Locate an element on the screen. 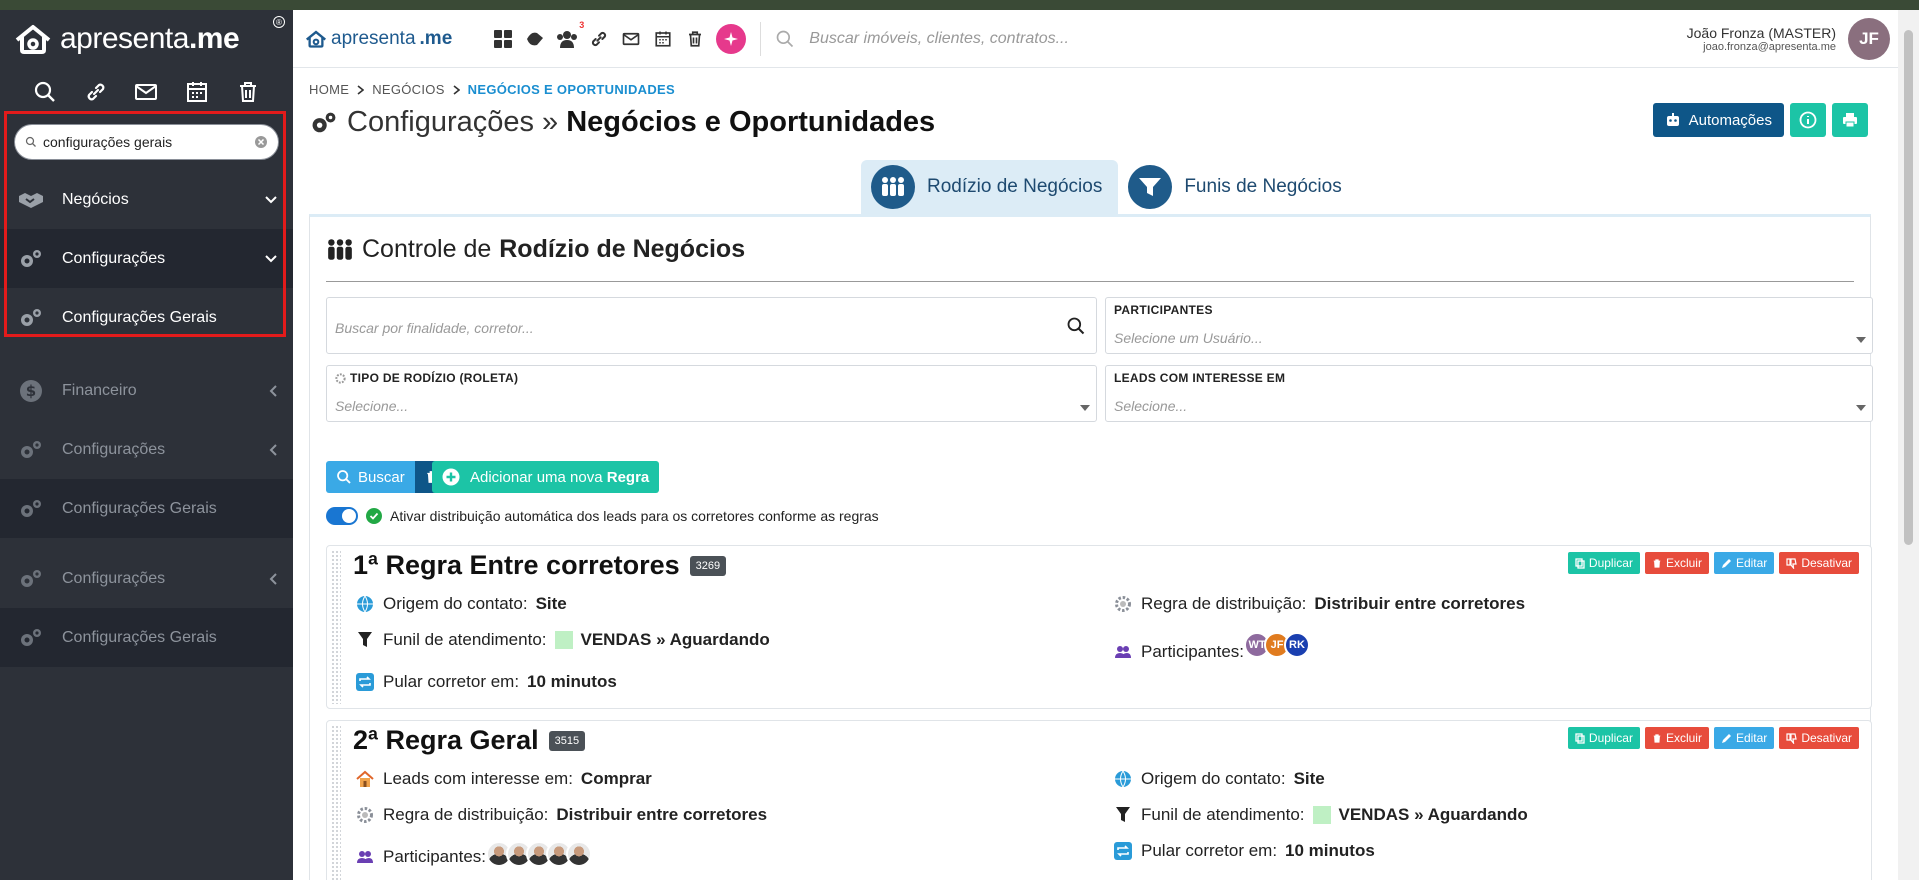 The image size is (1919, 880). rule-distribution-label: Regra de distribuição: is located at coordinates (1224, 603).